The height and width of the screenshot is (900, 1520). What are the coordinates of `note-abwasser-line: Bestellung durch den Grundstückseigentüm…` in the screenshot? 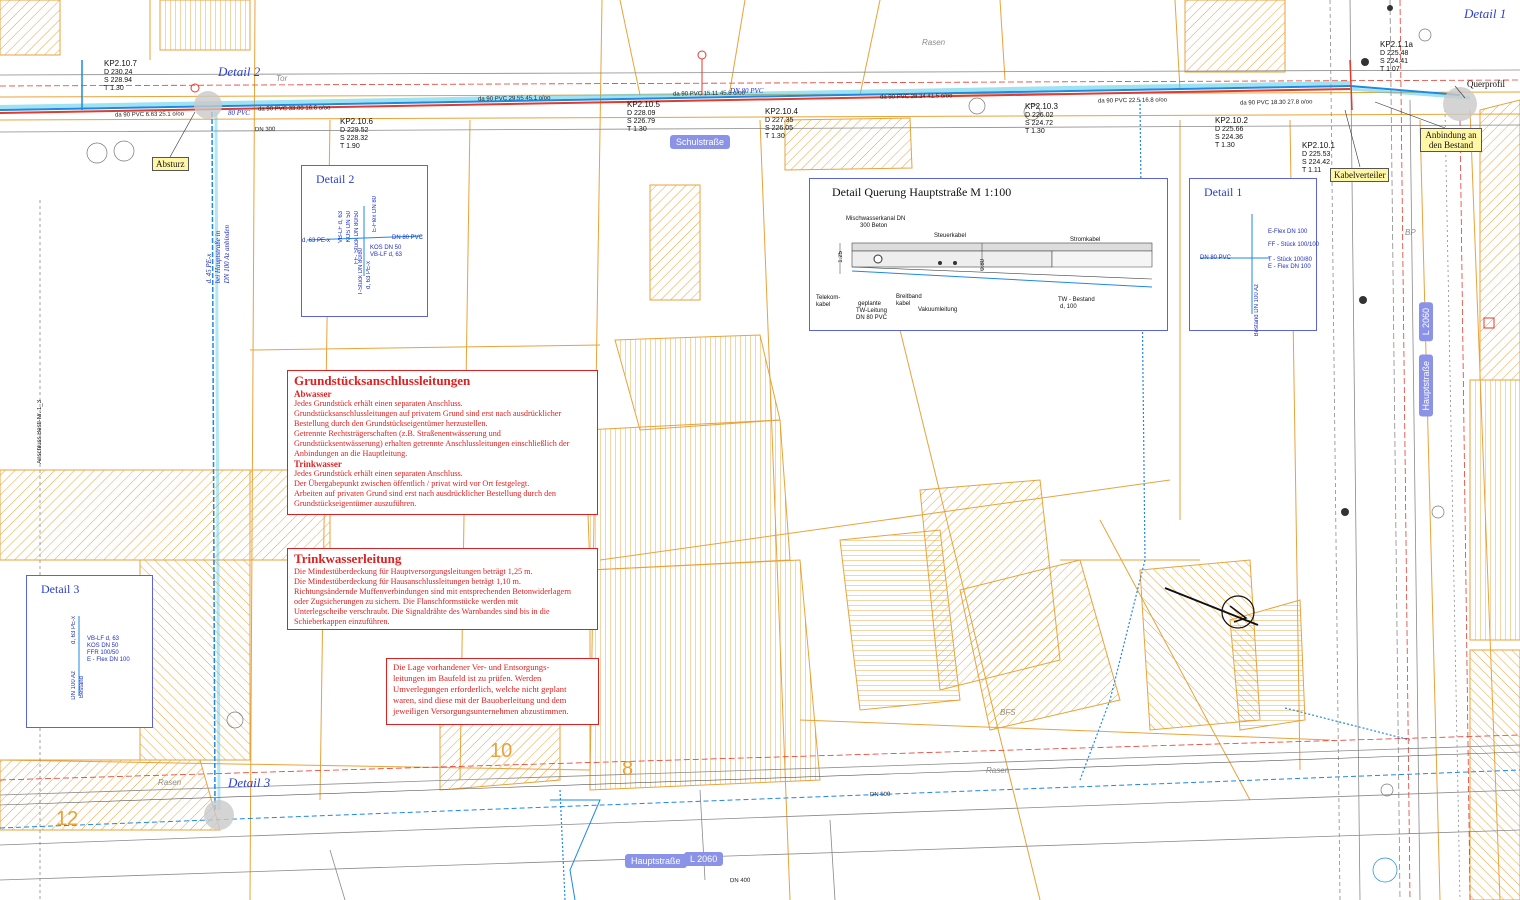 It's located at (391, 423).